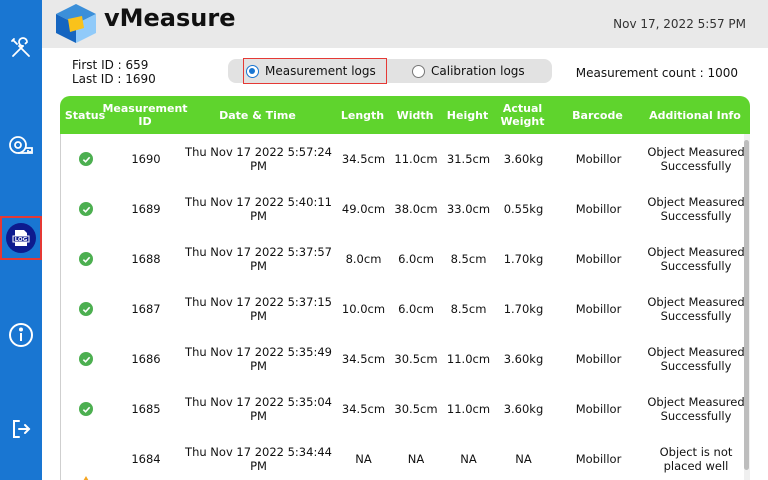  I want to click on logo-icon, so click(76, 23).